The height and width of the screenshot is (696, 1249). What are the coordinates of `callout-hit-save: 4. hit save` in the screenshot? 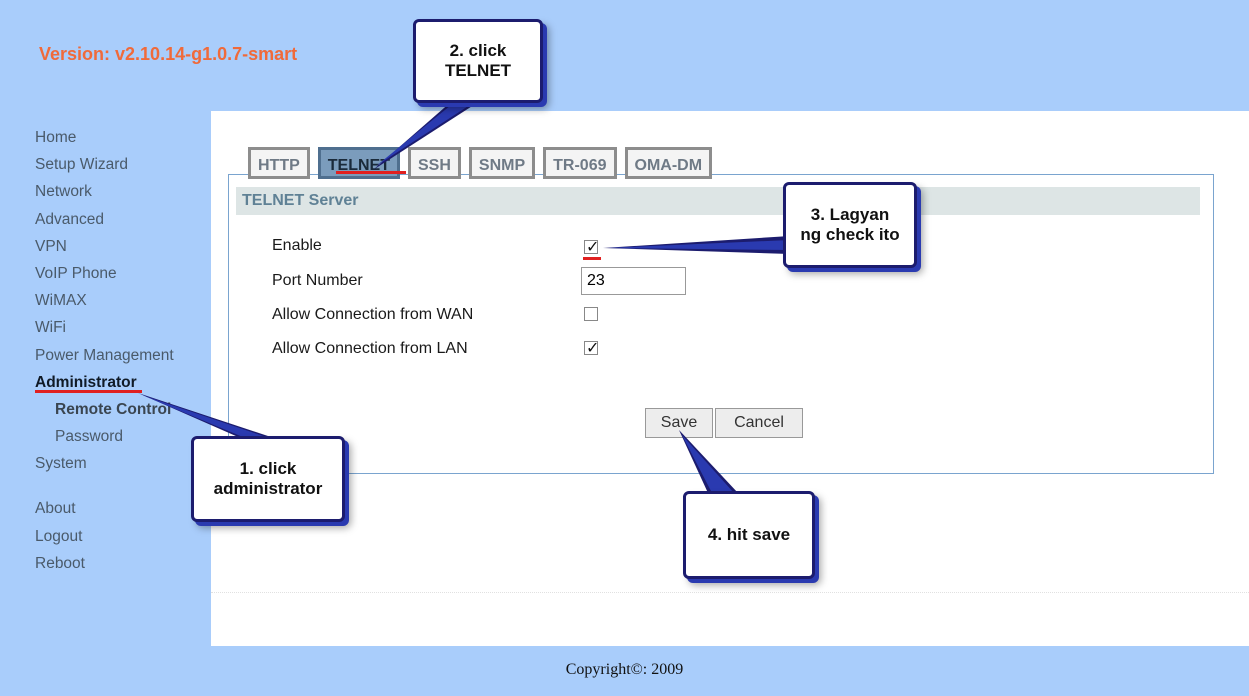 It's located at (749, 535).